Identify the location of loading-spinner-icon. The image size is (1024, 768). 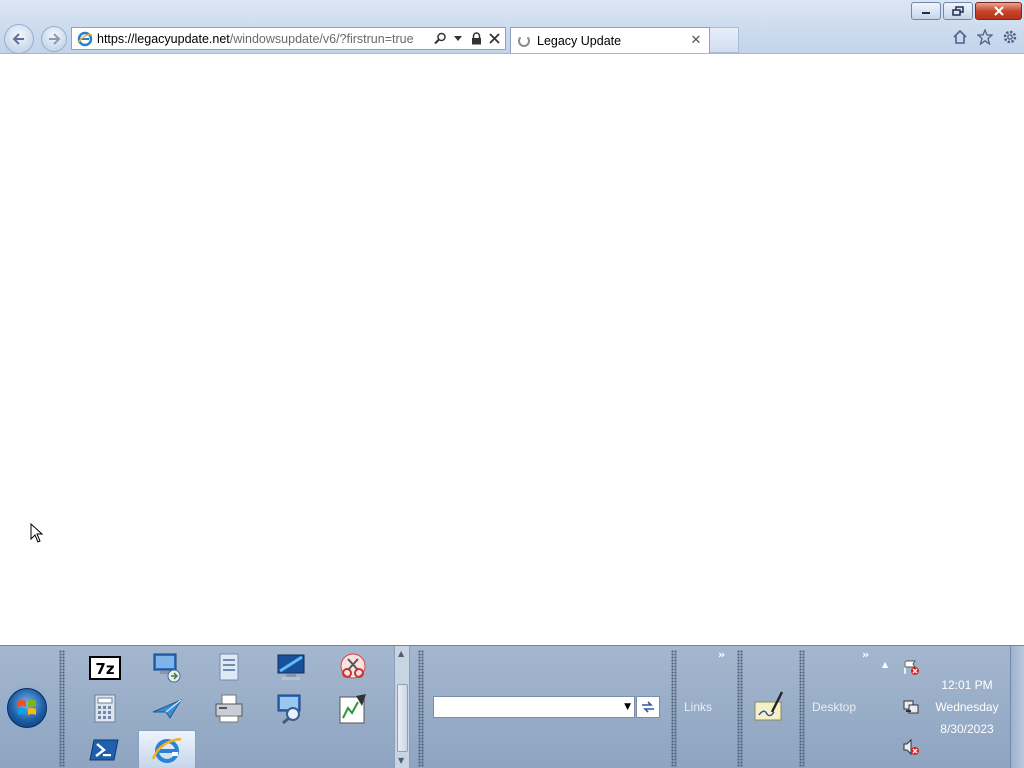
(524, 40).